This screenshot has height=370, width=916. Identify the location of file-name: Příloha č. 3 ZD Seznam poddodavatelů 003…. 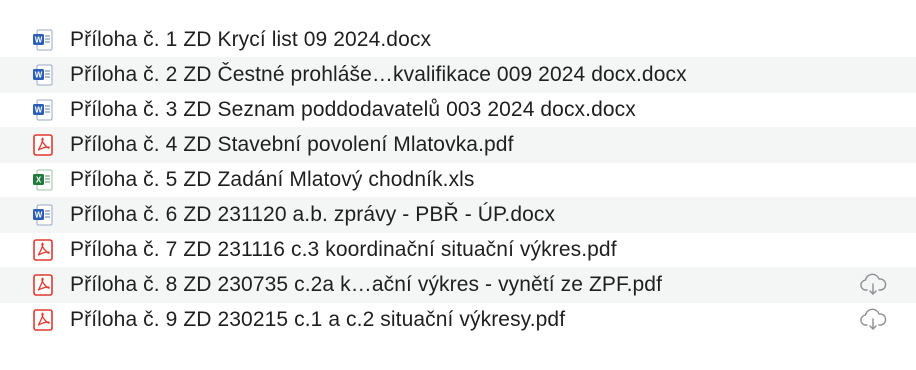
(353, 109).